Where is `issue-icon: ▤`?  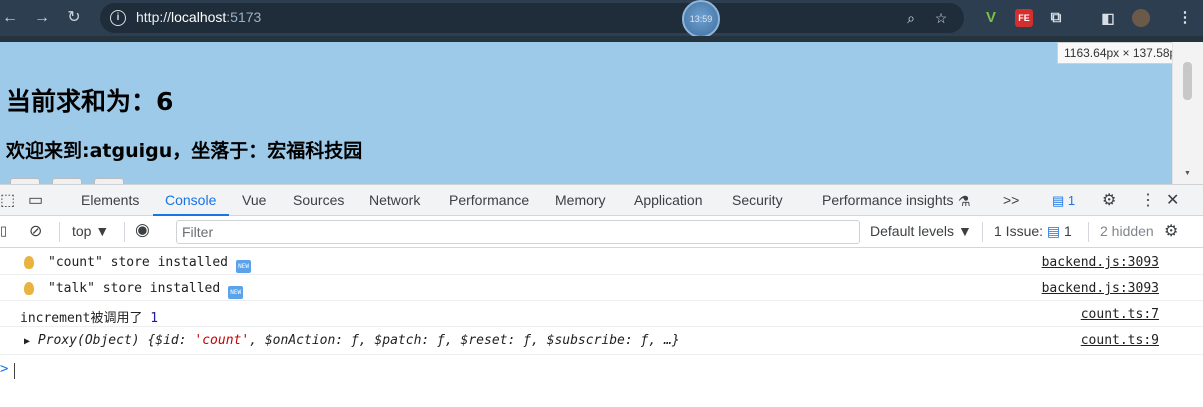 issue-icon: ▤ is located at coordinates (1053, 231).